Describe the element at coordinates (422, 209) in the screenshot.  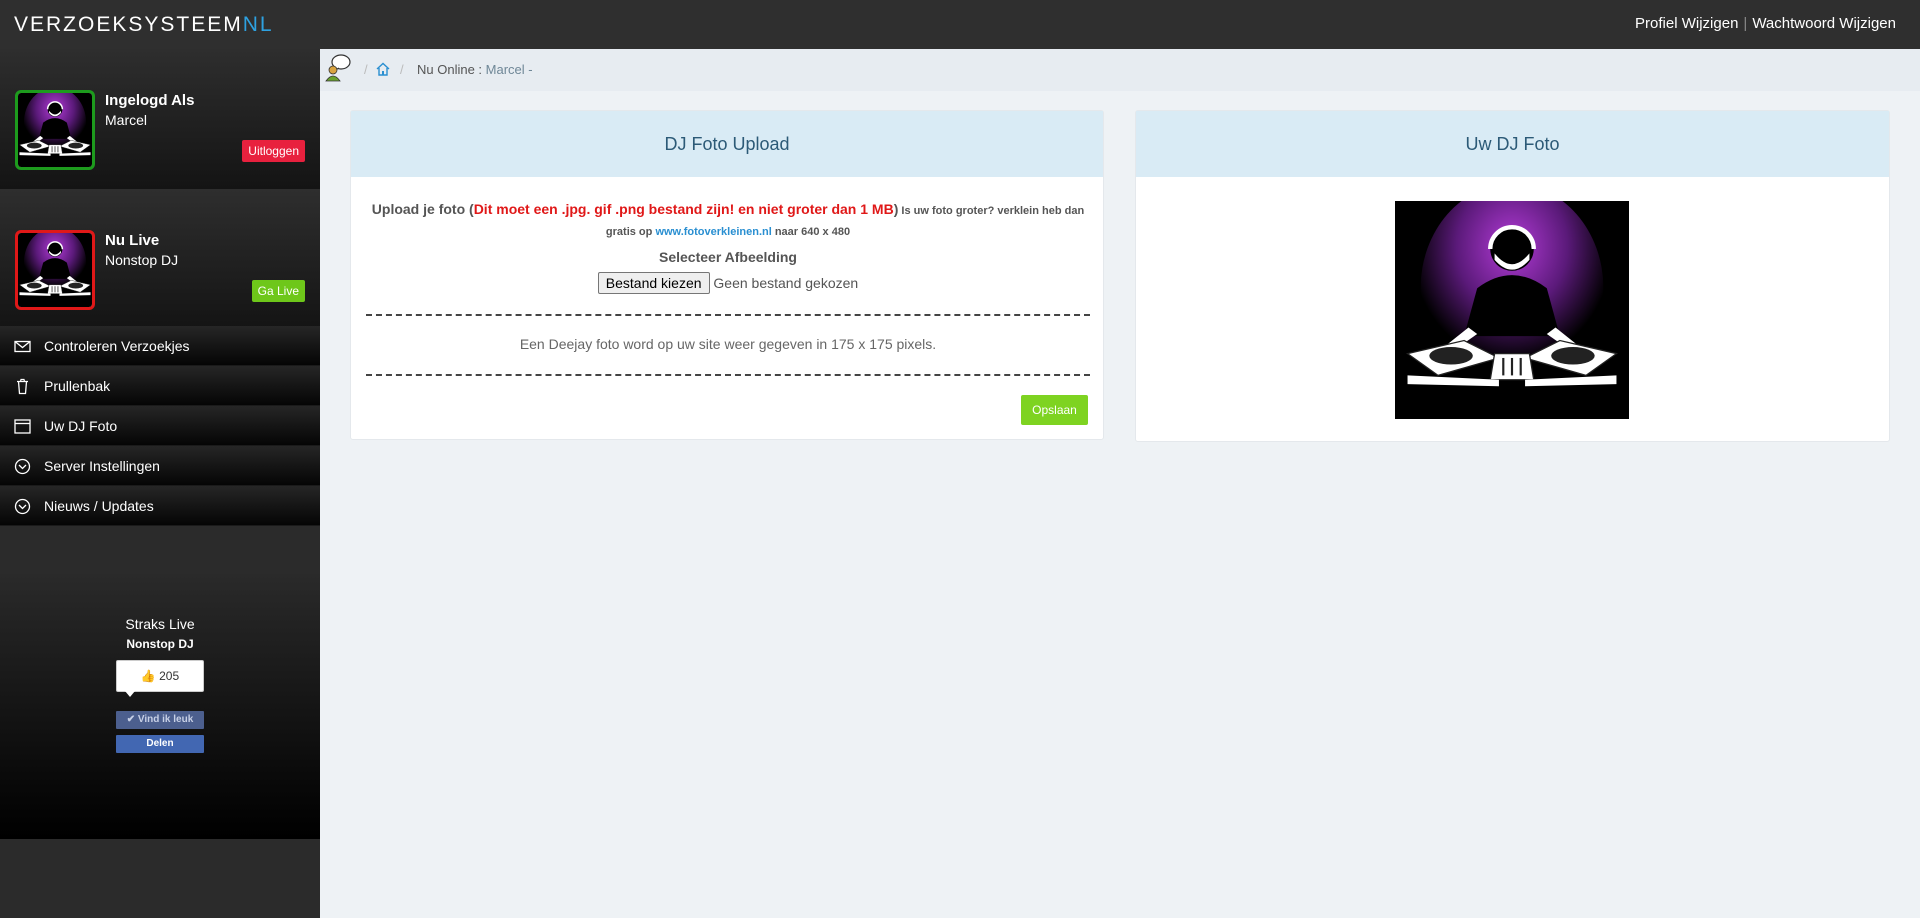
I see `upload-intro: Upload je foto (` at that location.